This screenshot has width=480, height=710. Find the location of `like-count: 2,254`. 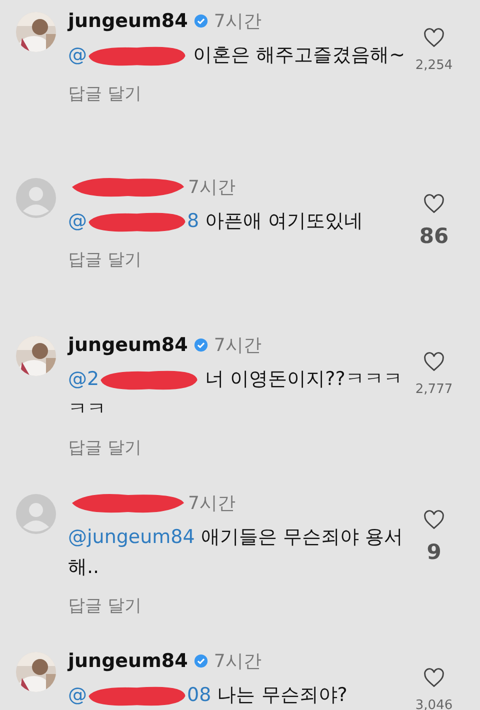

like-count: 2,254 is located at coordinates (434, 65).